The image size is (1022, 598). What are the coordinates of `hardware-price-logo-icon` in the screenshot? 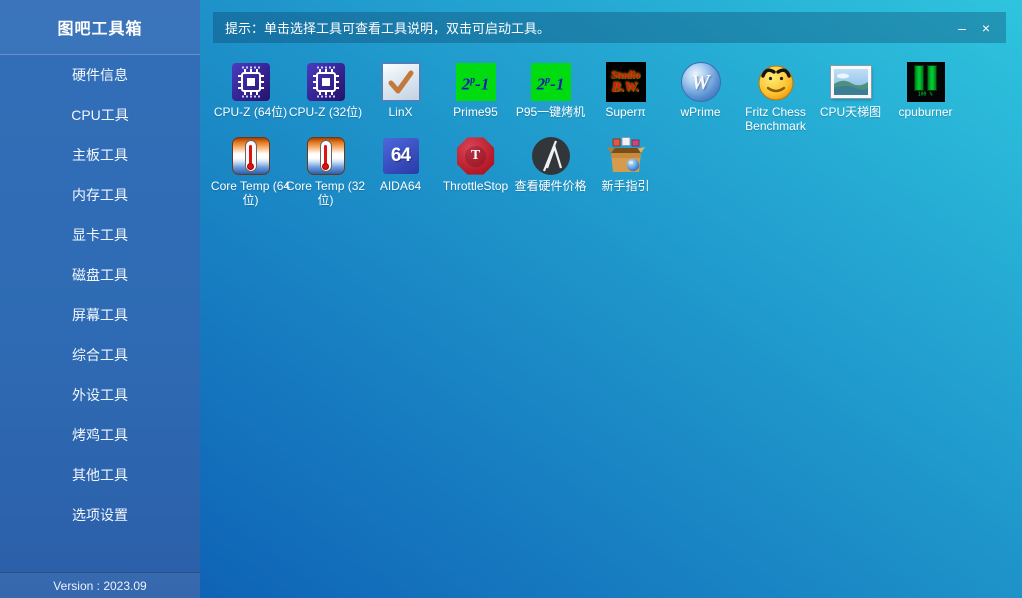 It's located at (551, 156).